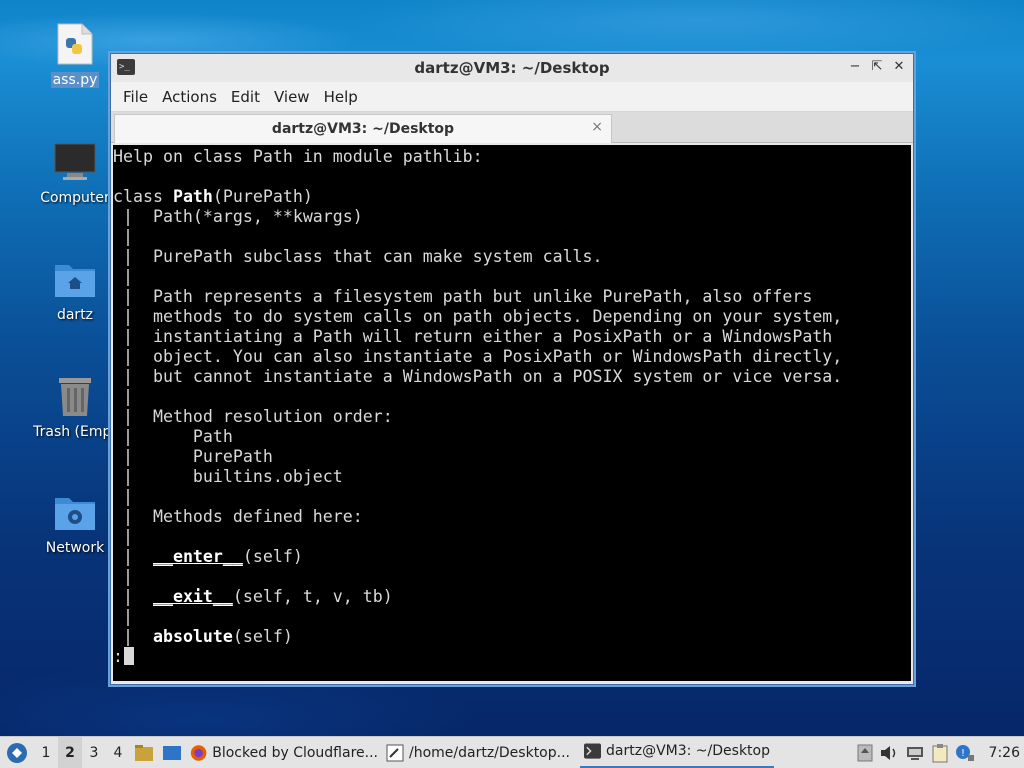 Image resolution: width=1024 pixels, height=768 pixels. Describe the element at coordinates (75, 315) in the screenshot. I see `desktop-icon-label: dartz` at that location.